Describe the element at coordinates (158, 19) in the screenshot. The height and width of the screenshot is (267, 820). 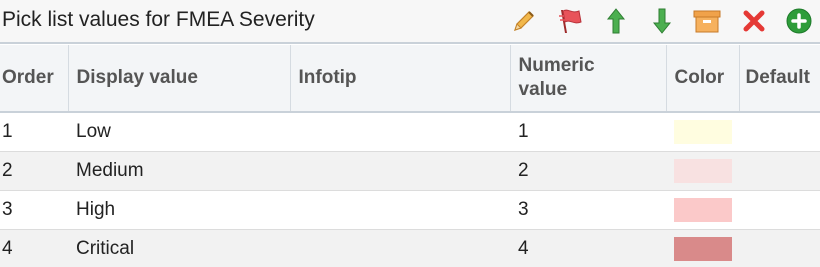
I see `panel-title: Pick list values for FMEA Severity` at that location.